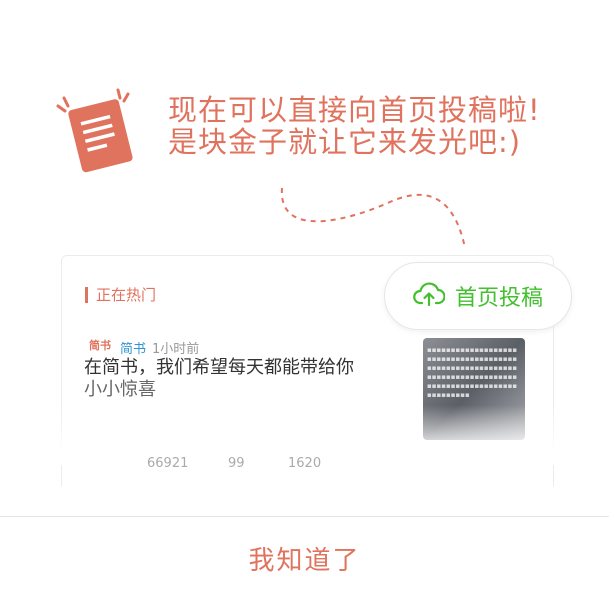  I want to click on hot-section-title: 正在热门, so click(120, 294).